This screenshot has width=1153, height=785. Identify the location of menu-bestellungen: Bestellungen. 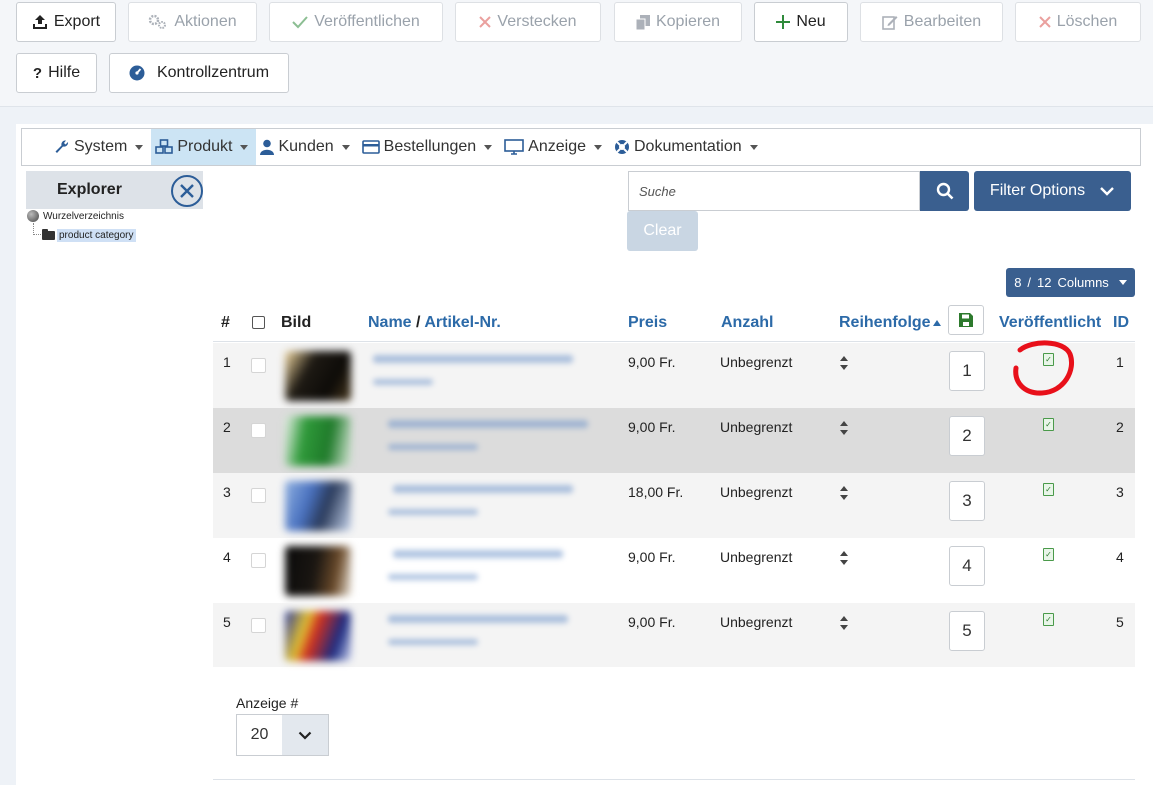
(429, 147).